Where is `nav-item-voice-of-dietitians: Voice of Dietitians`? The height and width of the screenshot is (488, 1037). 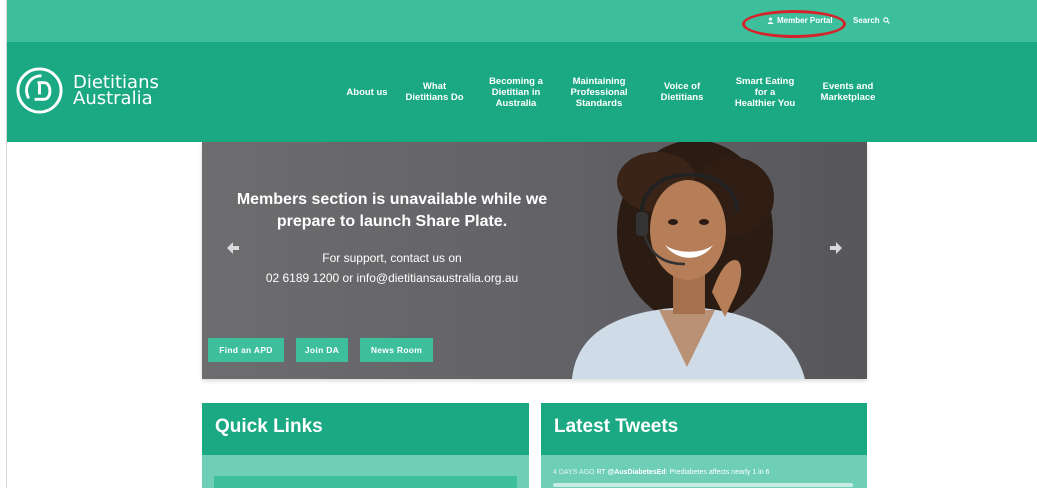 nav-item-voice-of-dietitians: Voice of Dietitians is located at coordinates (682, 92).